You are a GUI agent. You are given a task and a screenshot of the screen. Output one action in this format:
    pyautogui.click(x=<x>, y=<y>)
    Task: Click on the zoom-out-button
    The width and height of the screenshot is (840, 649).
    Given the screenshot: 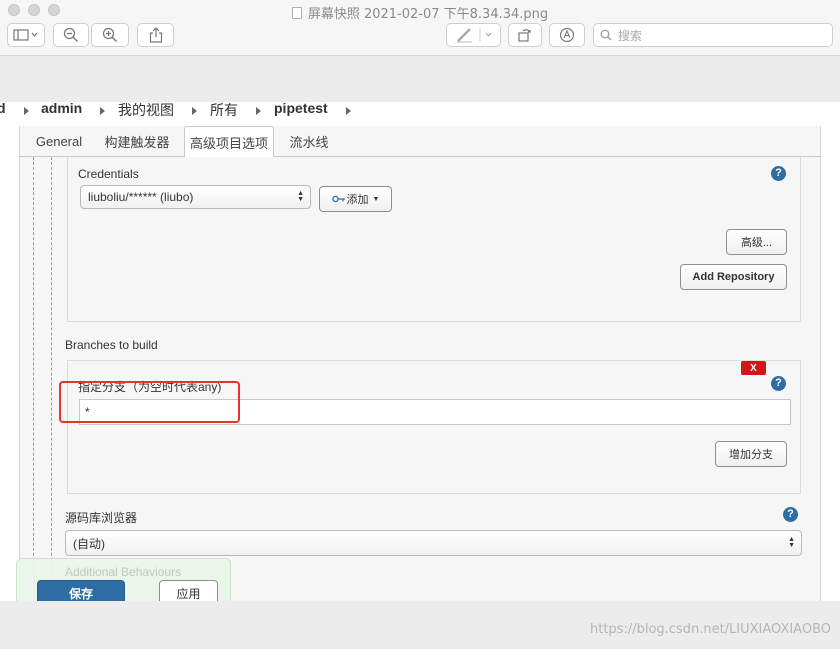 What is the action you would take?
    pyautogui.click(x=71, y=35)
    